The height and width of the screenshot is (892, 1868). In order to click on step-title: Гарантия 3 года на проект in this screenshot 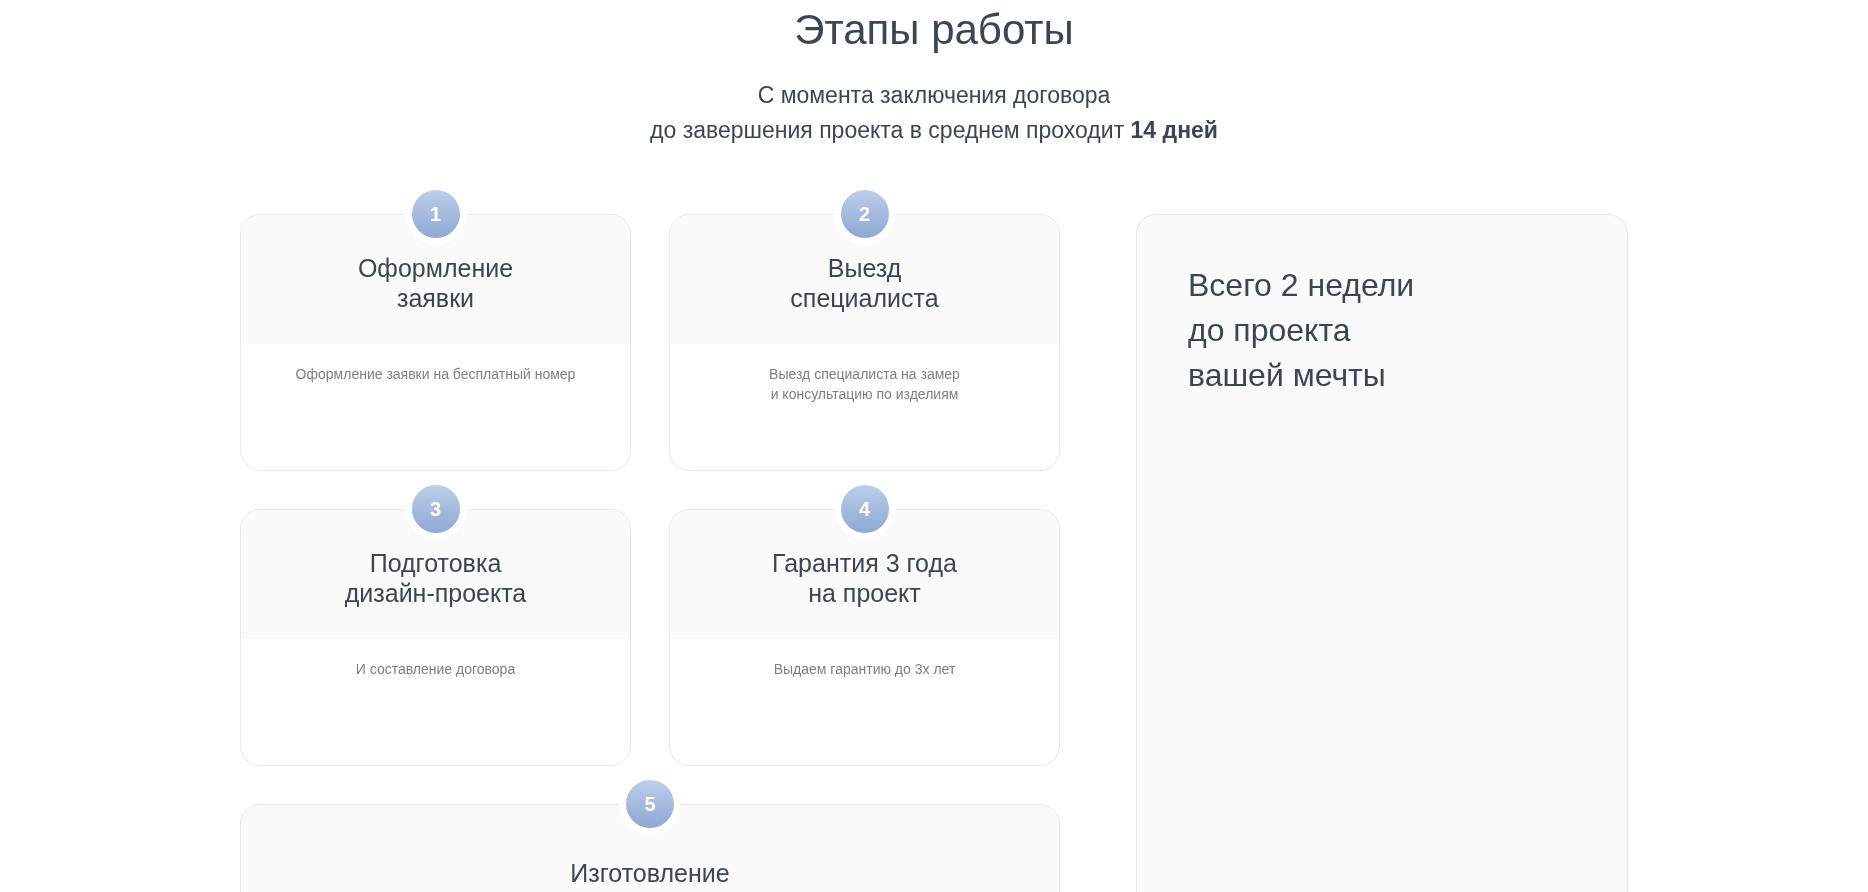, I will do `click(864, 577)`.